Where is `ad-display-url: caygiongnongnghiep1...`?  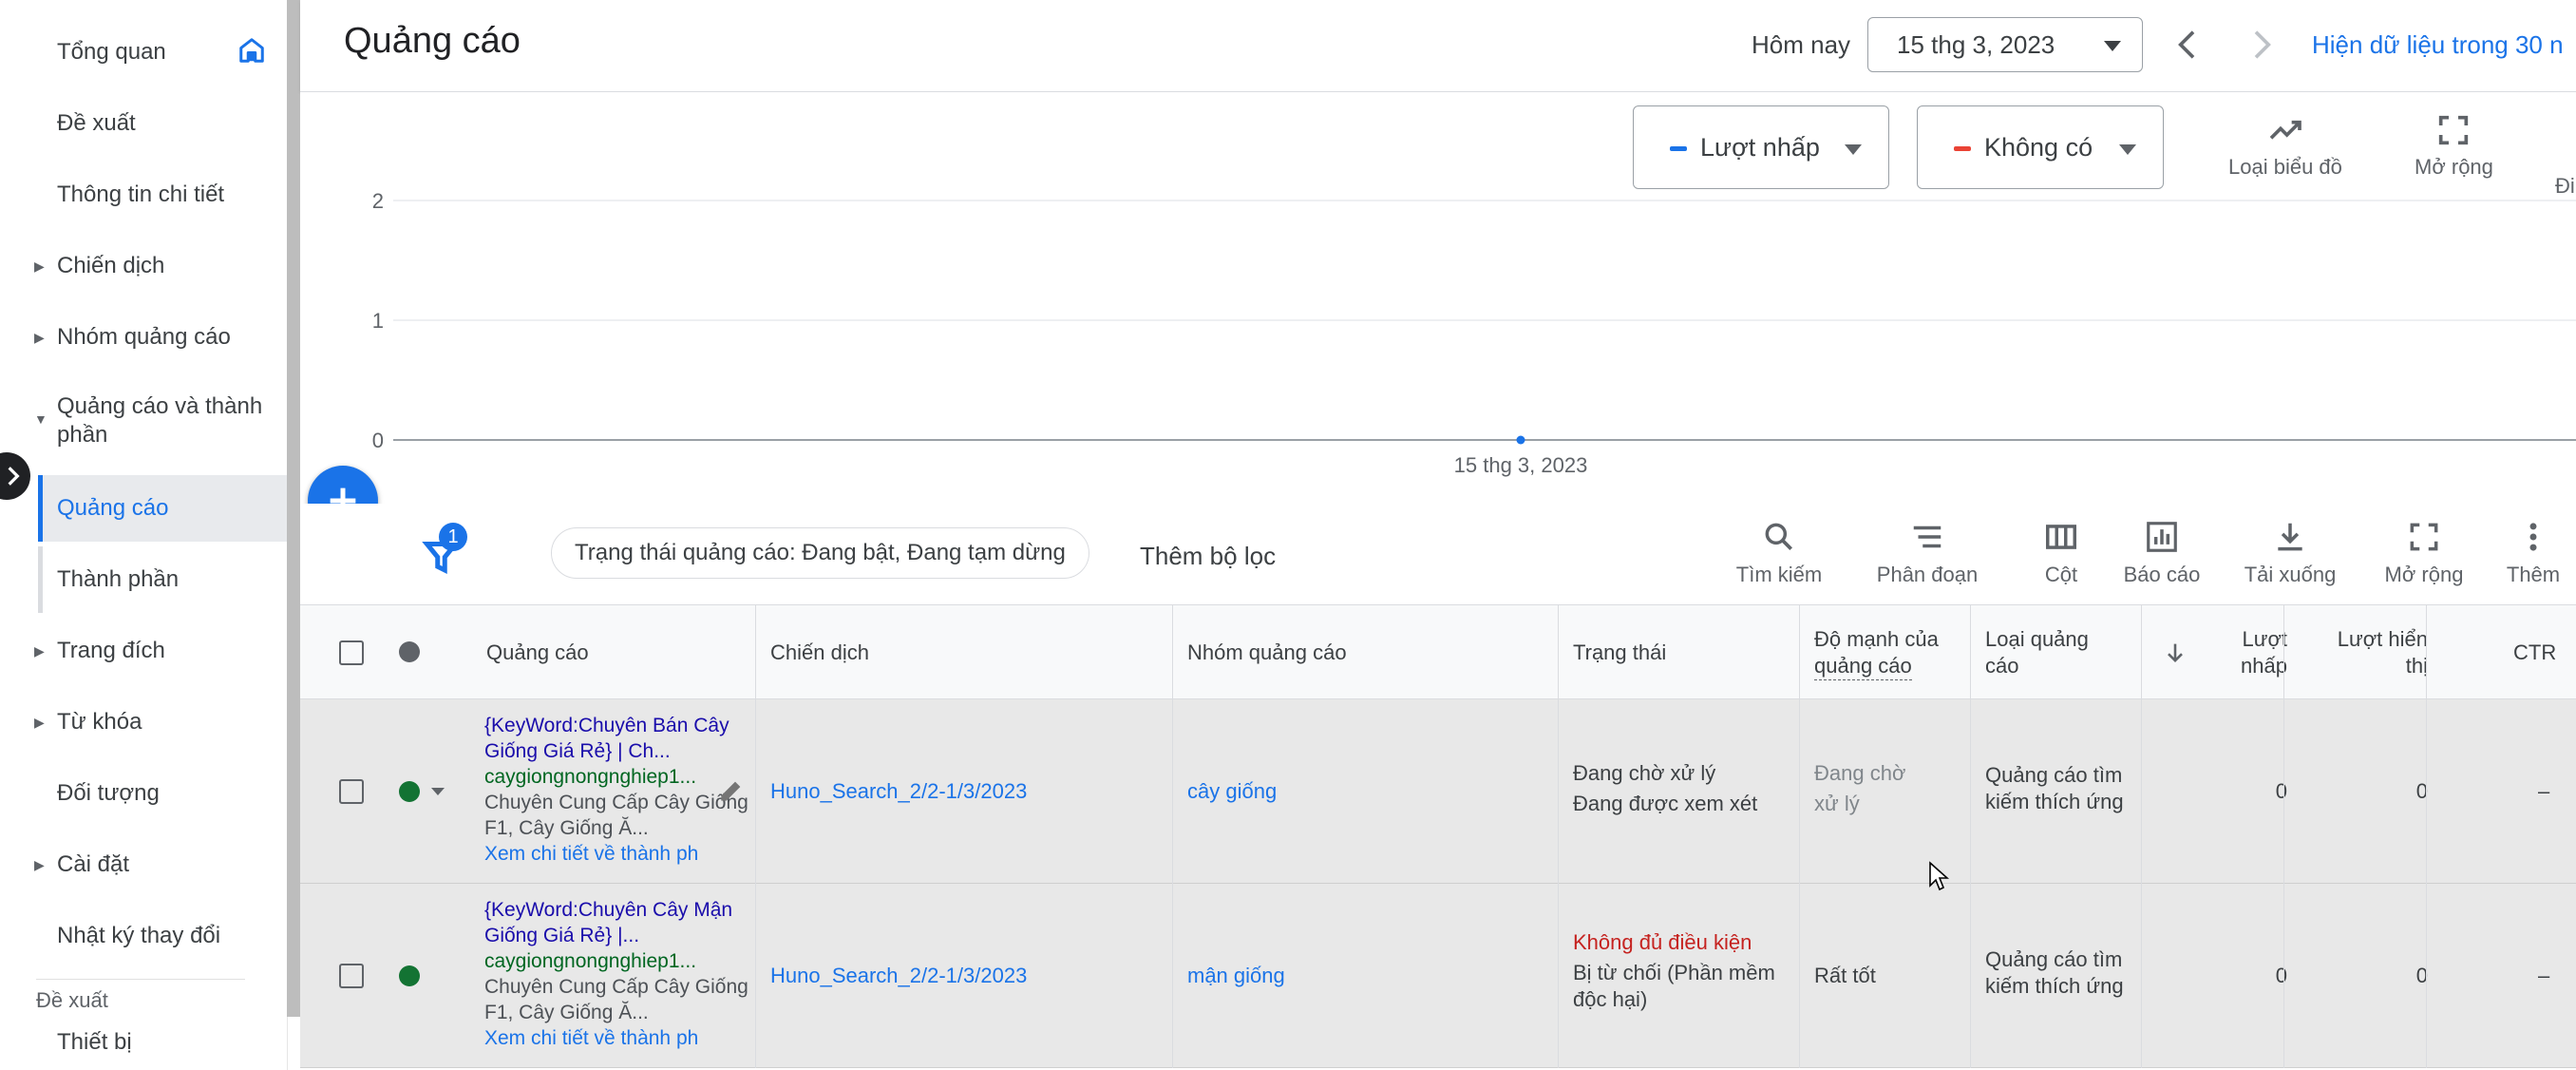
ad-display-url: caygiongnongnghiep1... is located at coordinates (590, 777).